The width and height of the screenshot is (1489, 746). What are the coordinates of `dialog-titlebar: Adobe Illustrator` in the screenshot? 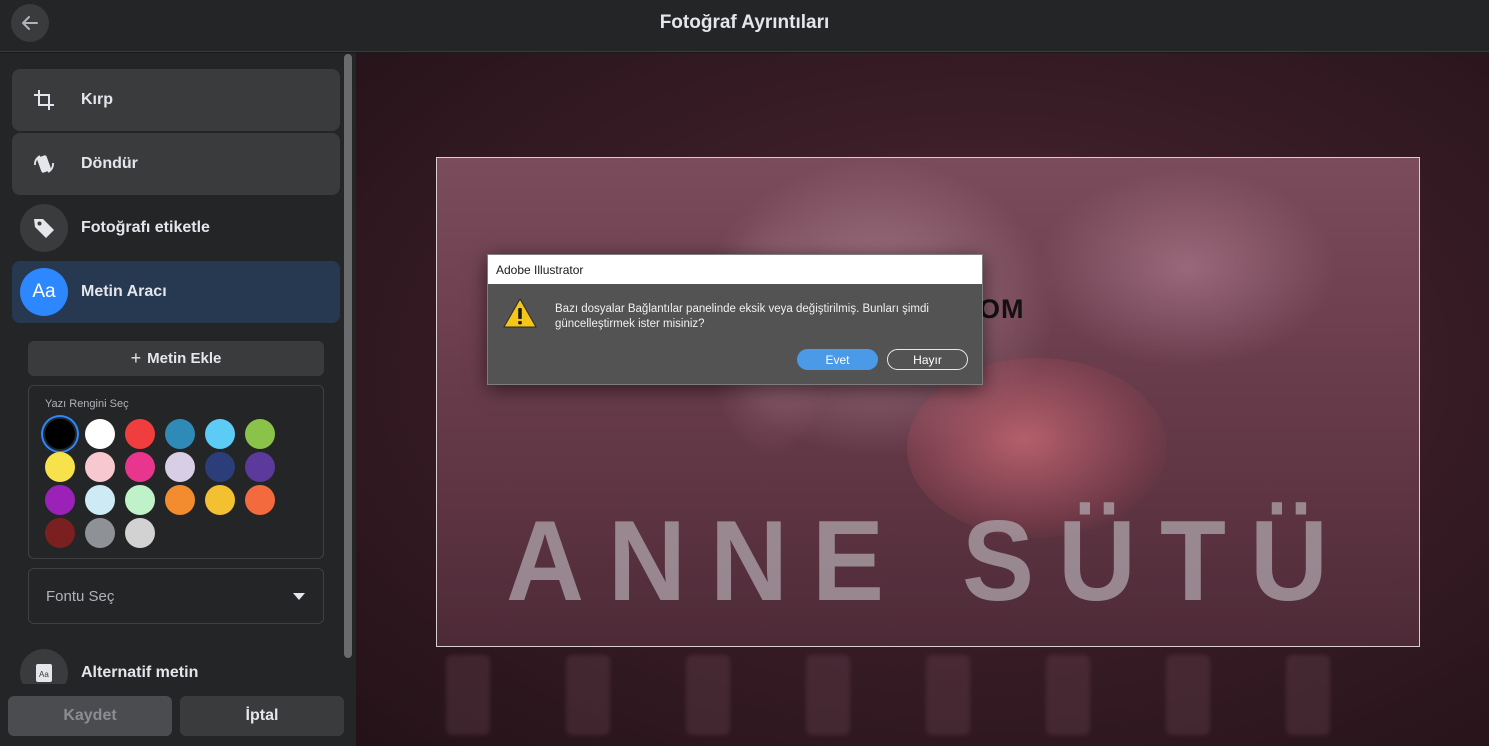 It's located at (735, 269).